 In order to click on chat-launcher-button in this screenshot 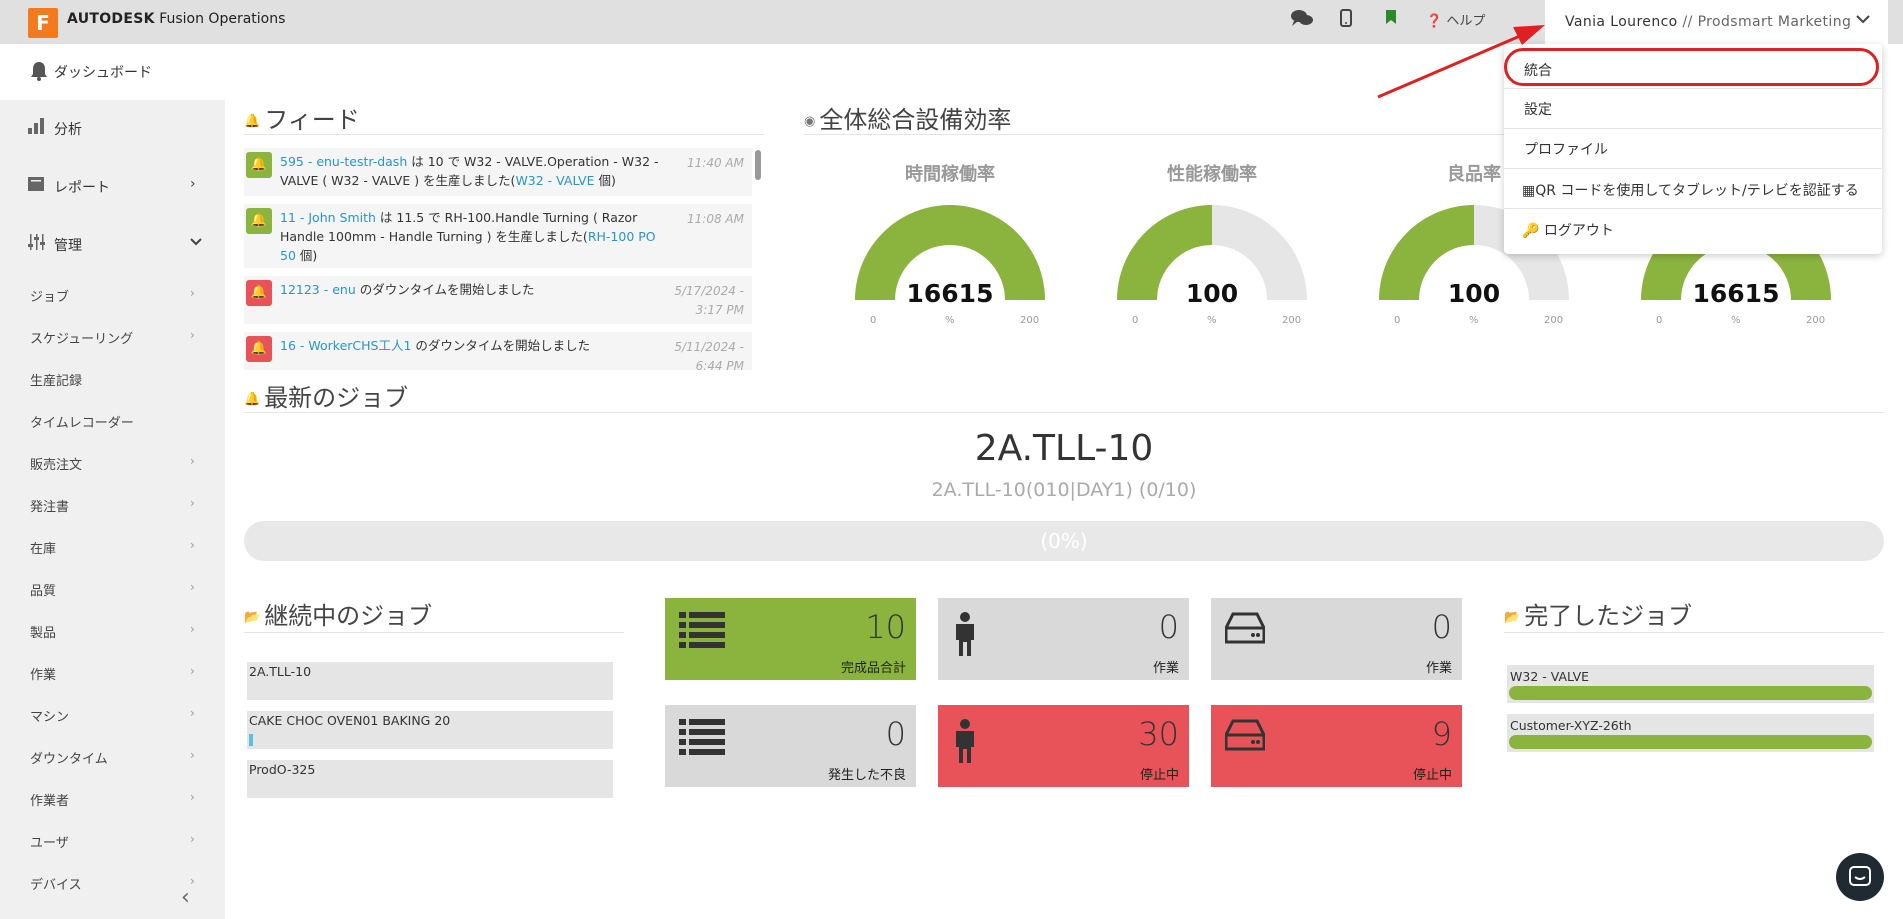, I will do `click(1860, 877)`.